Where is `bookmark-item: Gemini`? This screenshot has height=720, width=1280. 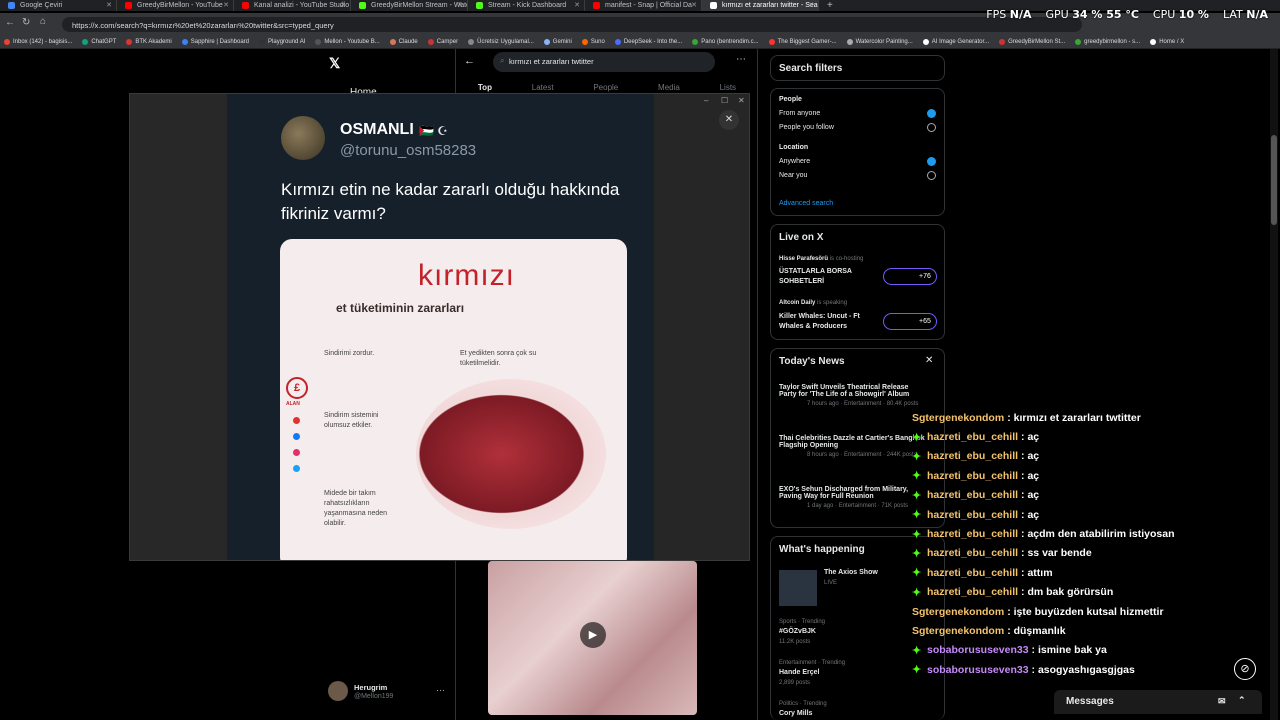
bookmark-item: Gemini is located at coordinates (557, 41).